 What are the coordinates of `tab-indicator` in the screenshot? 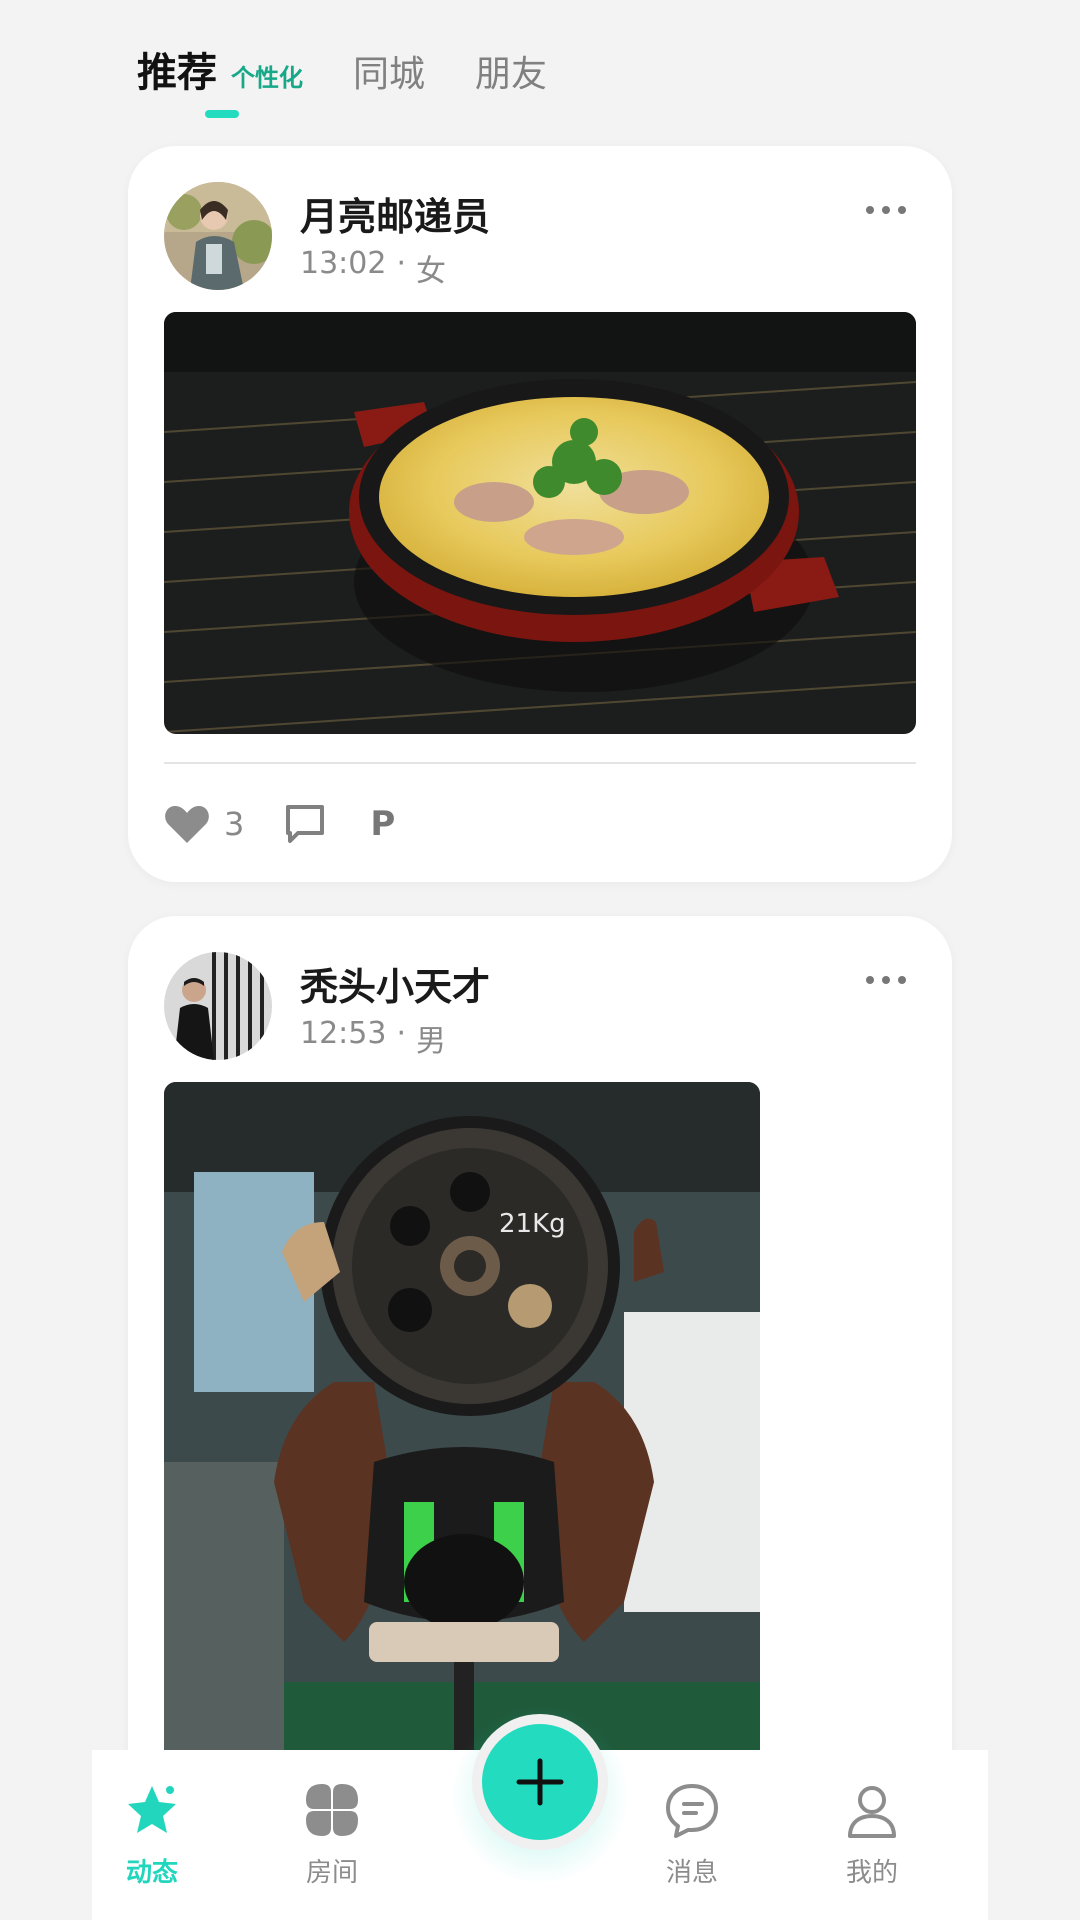 It's located at (222, 114).